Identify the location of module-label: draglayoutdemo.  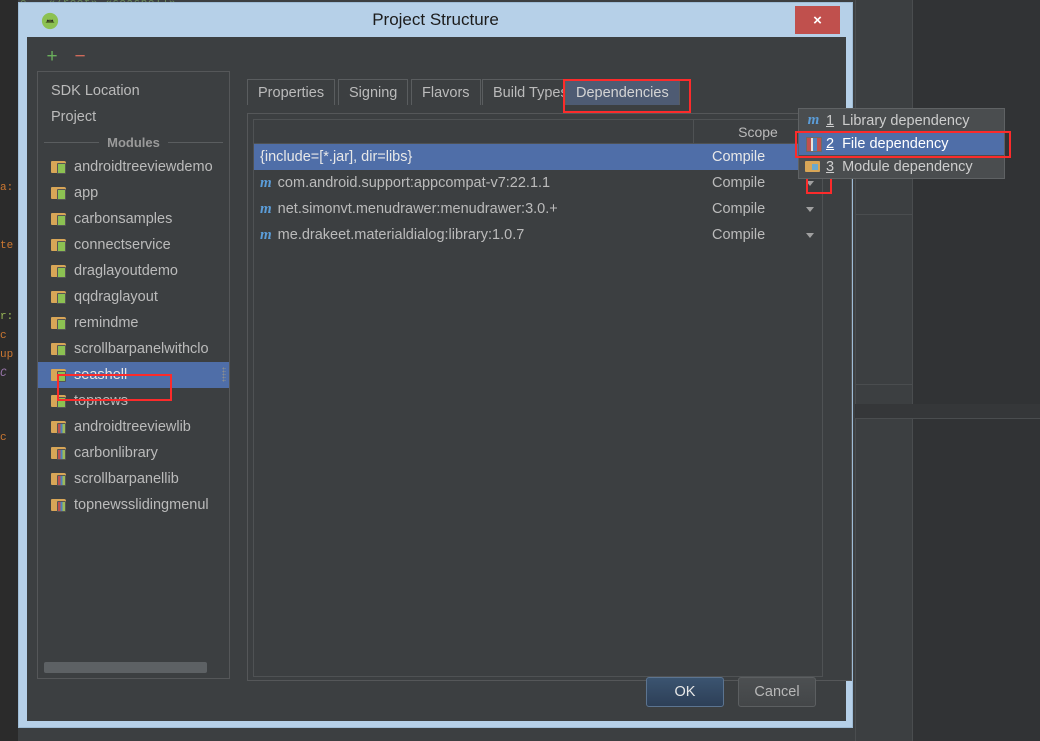
(126, 271).